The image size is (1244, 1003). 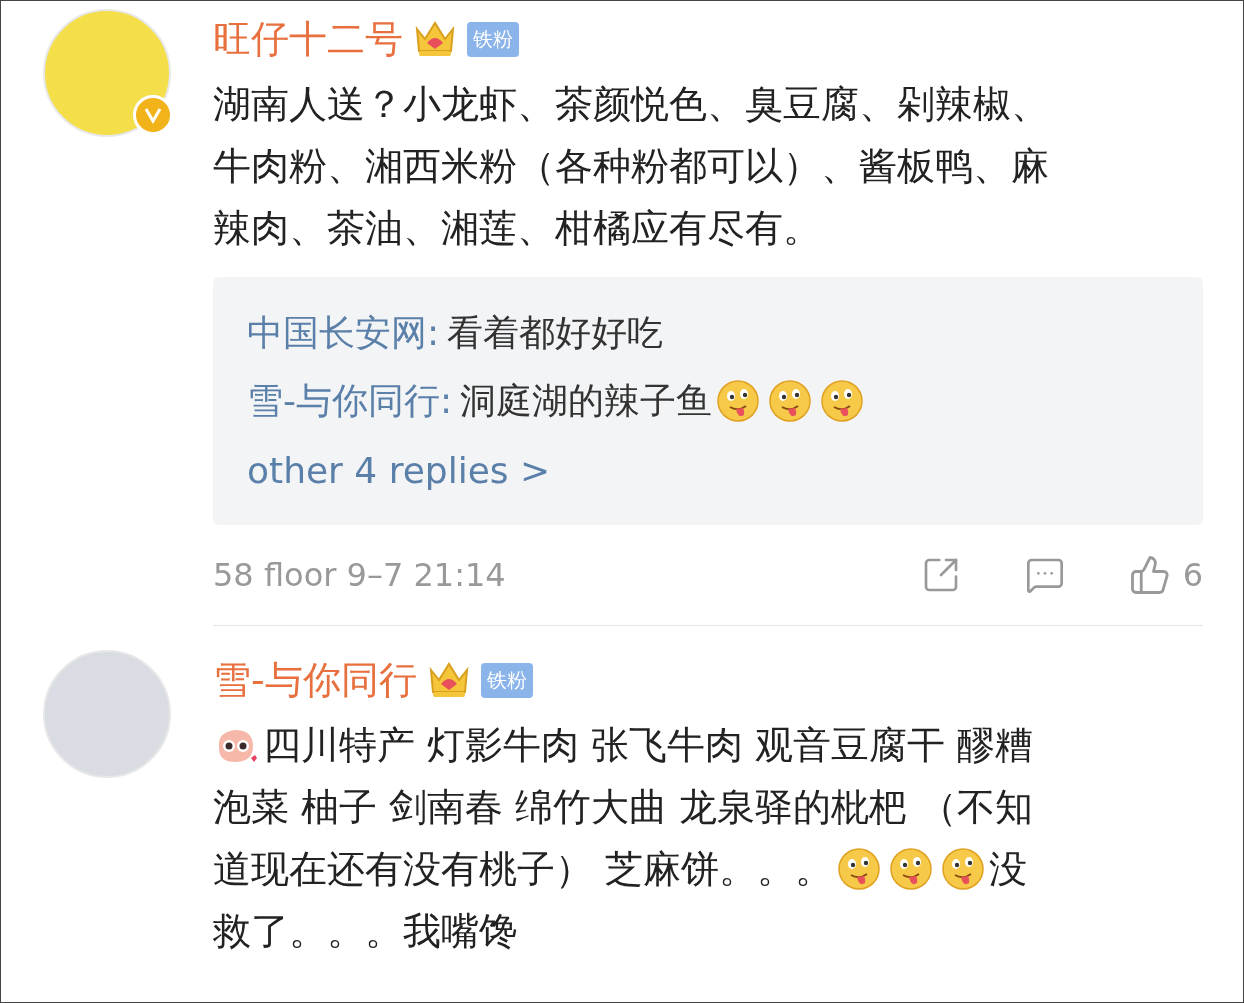 I want to click on comment-text: 洞庭湖的辣子鱼, so click(x=586, y=401).